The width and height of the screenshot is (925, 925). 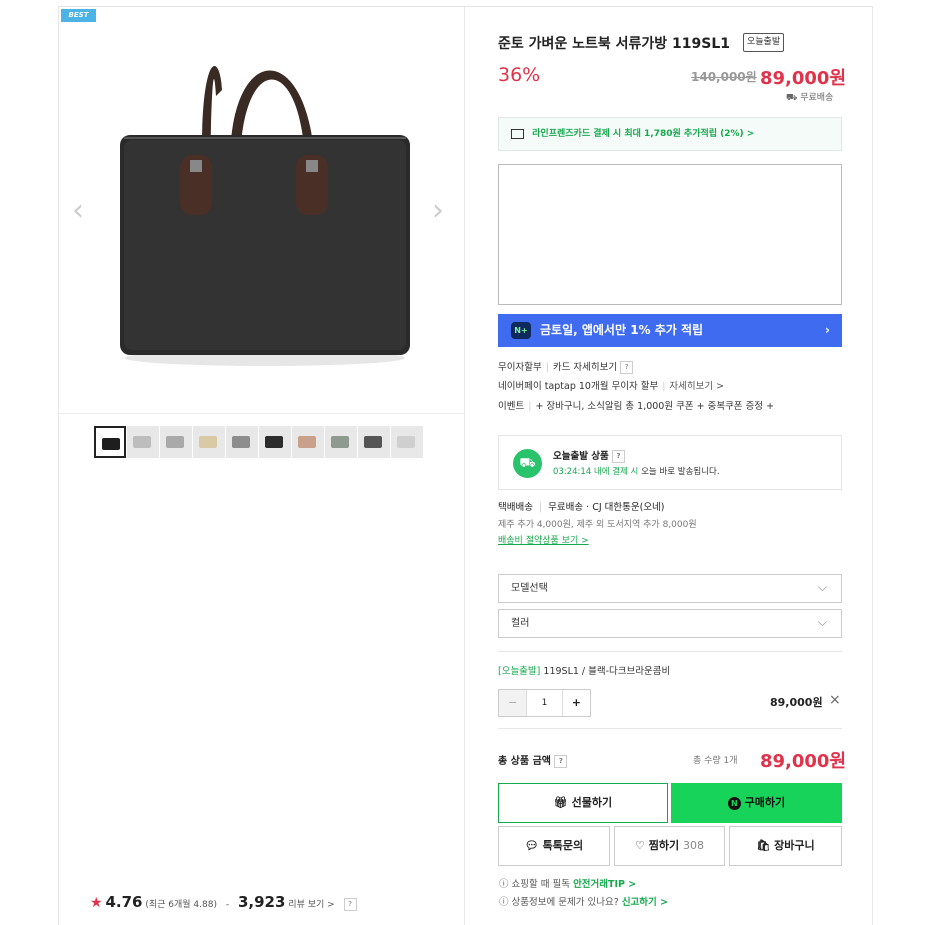 I want to click on recent-rating: (최근 6개월 4.88), so click(x=181, y=905).